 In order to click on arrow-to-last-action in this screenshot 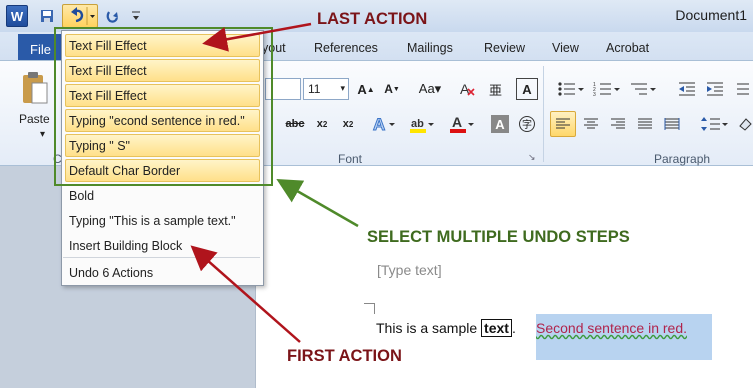, I will do `click(257, 37)`.